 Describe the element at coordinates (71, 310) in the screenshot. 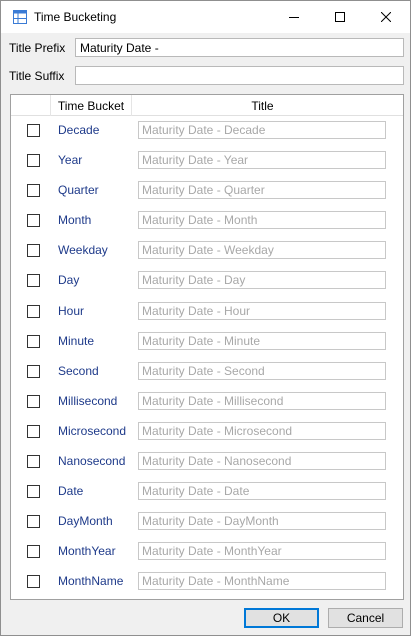

I see `time-bucket-name: Hour` at that location.